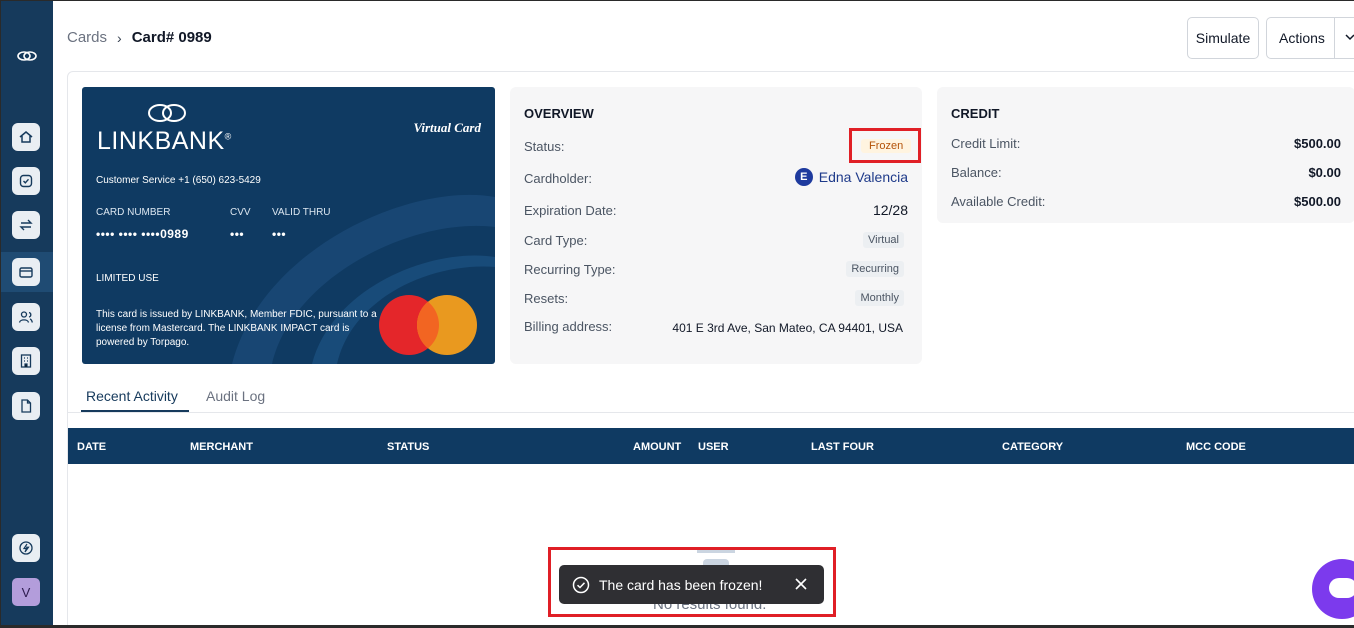 The image size is (1354, 628). I want to click on simulate-button: Simulate, so click(1223, 38).